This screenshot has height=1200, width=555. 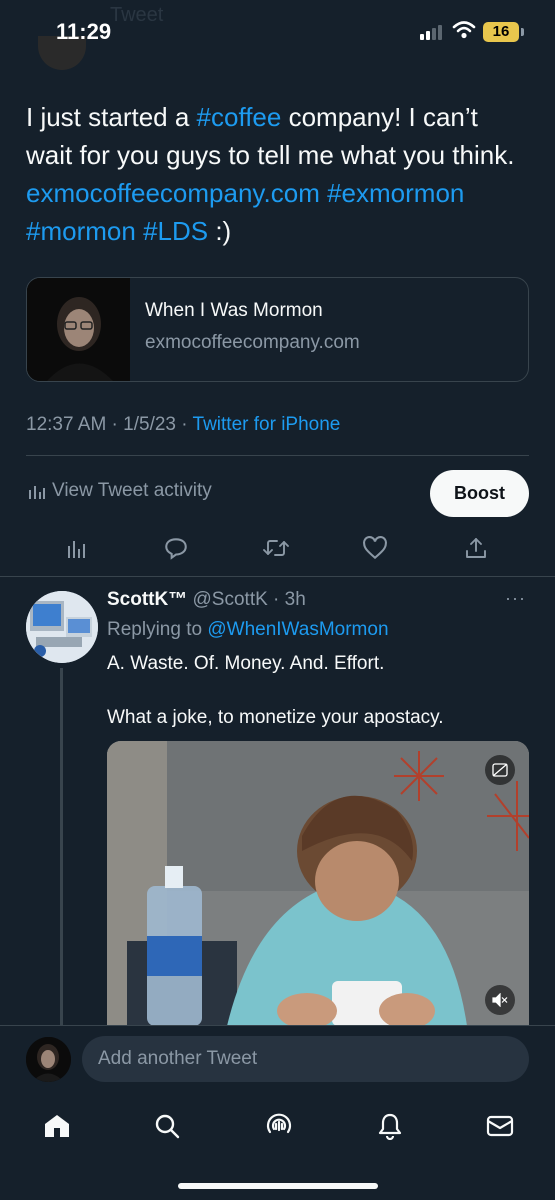 I want to click on thread-connector-line, so click(x=61, y=847).